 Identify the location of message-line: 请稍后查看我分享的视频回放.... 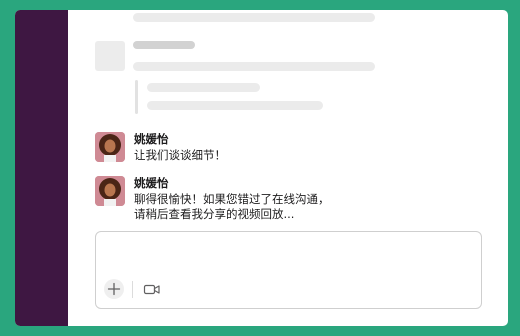
(214, 214).